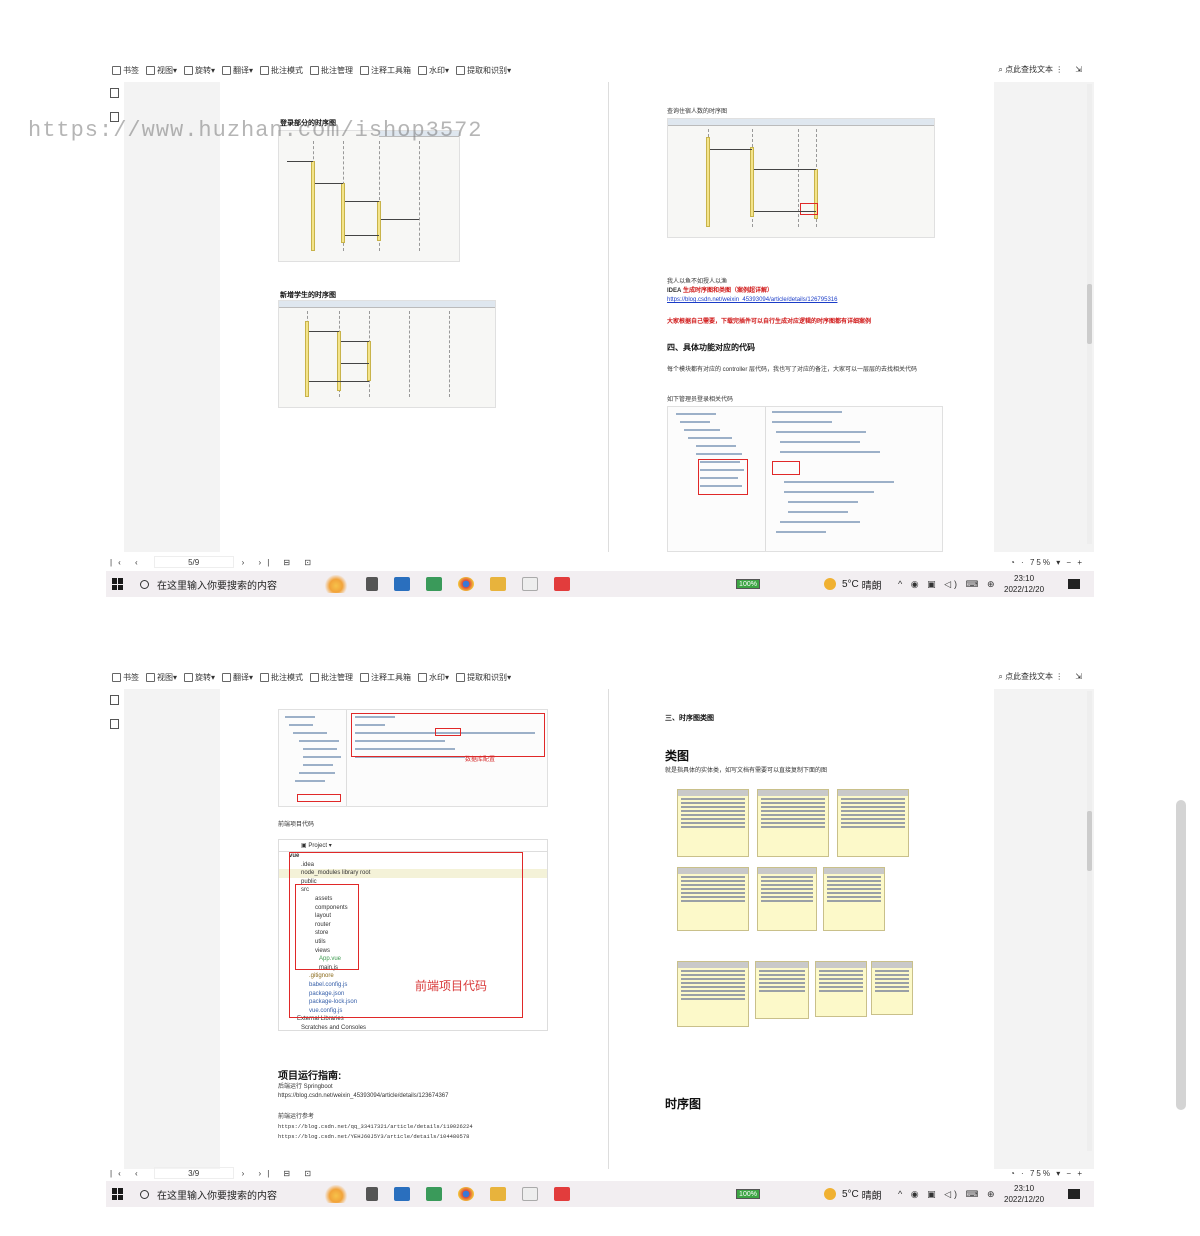 The width and height of the screenshot is (1200, 1236). What do you see at coordinates (600, 1173) in the screenshot?
I see `page-navigation-bar: |‹ ‹ 3/9 › ›| ⊟ ⊡ ◔ · 75% ▾ − +` at bounding box center [600, 1173].